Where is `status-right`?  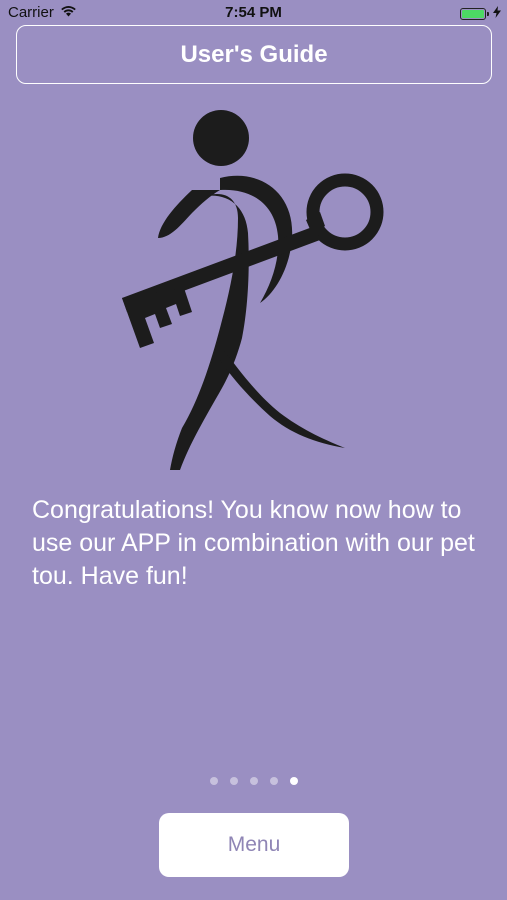
status-right is located at coordinates (480, 13).